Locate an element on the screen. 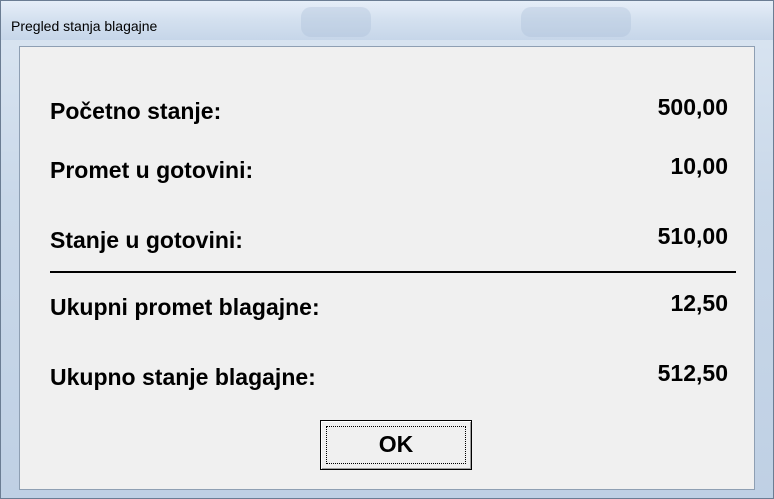 This screenshot has width=774, height=499. title-bar-glass-reflection is located at coordinates (336, 22).